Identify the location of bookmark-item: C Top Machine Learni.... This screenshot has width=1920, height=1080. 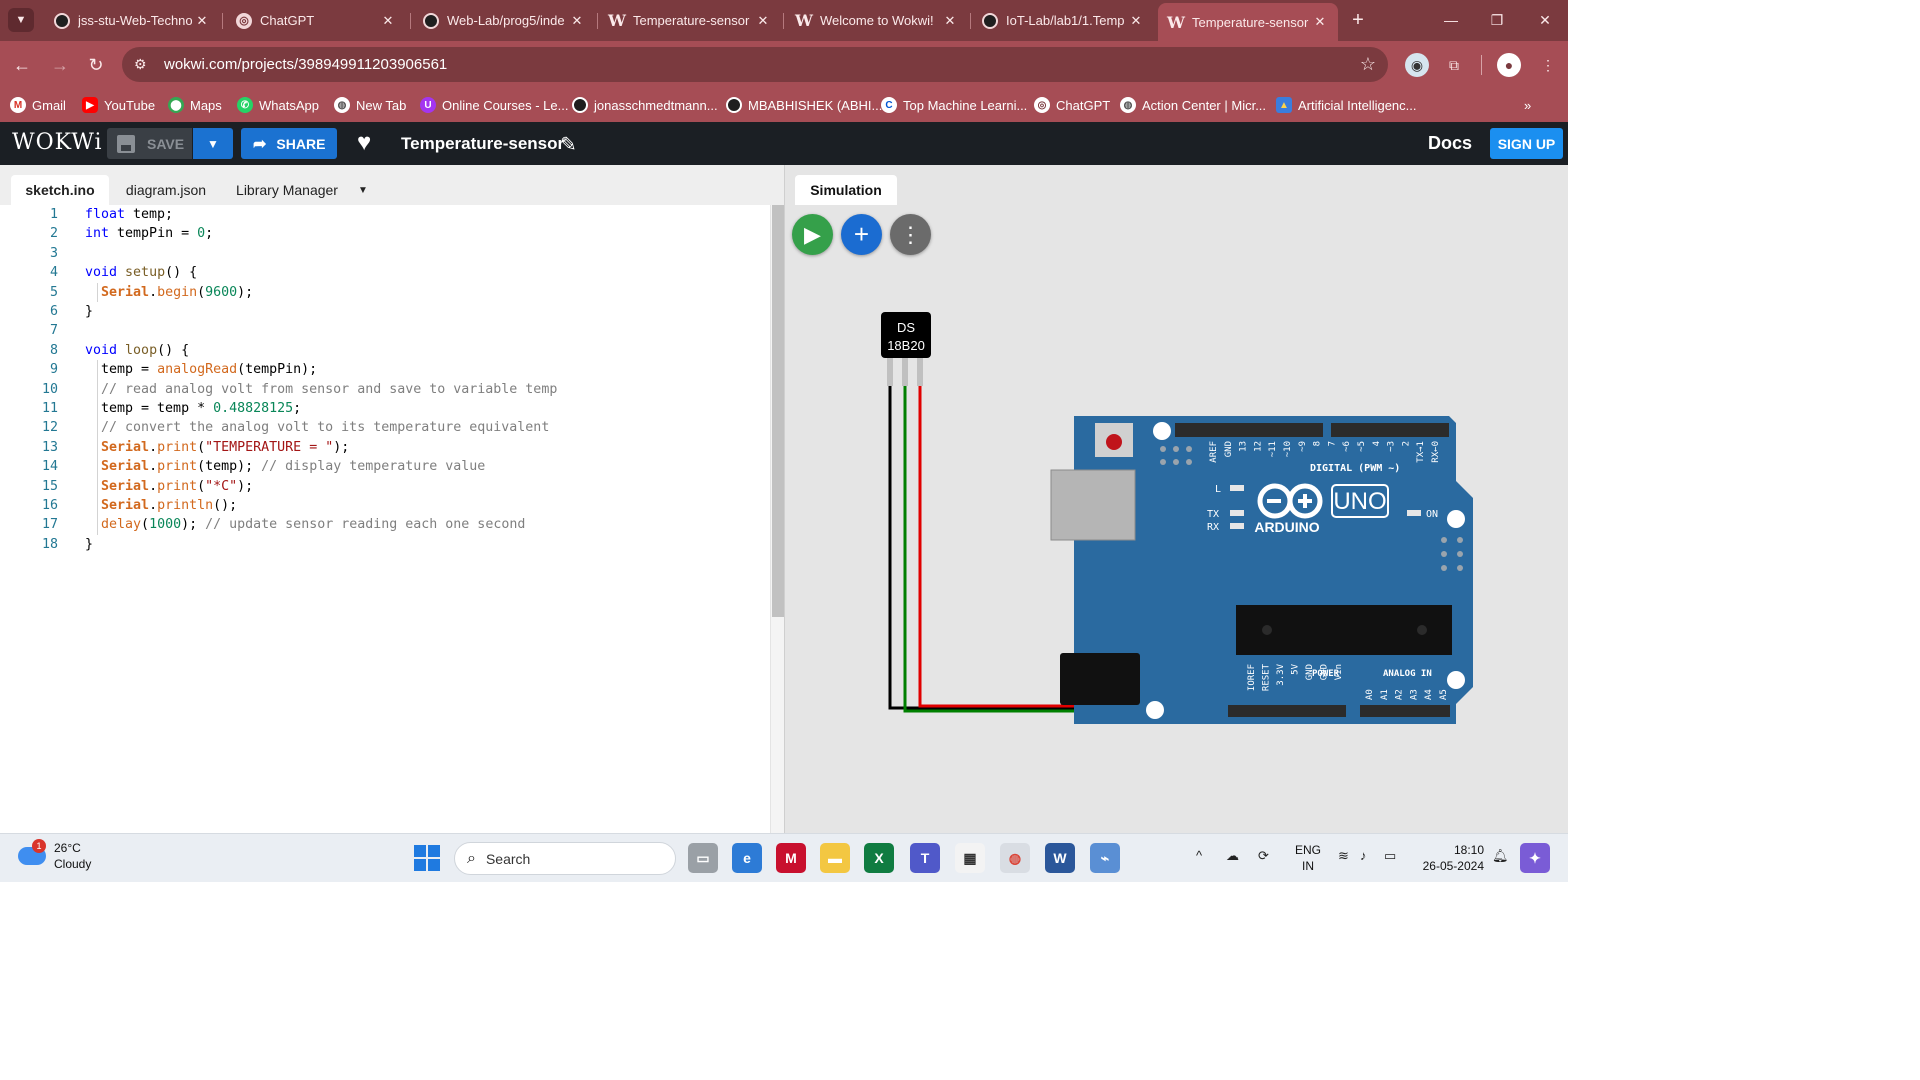
(954, 105).